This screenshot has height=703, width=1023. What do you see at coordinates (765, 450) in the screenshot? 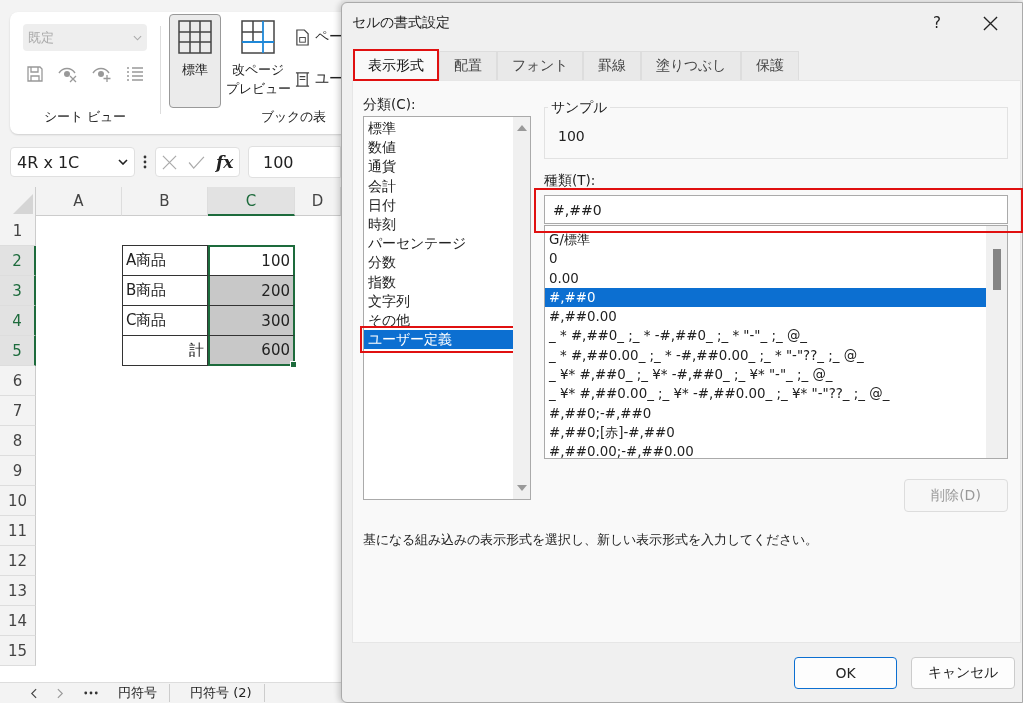
I see `format-item: #,##0.00;-#,##0.00` at bounding box center [765, 450].